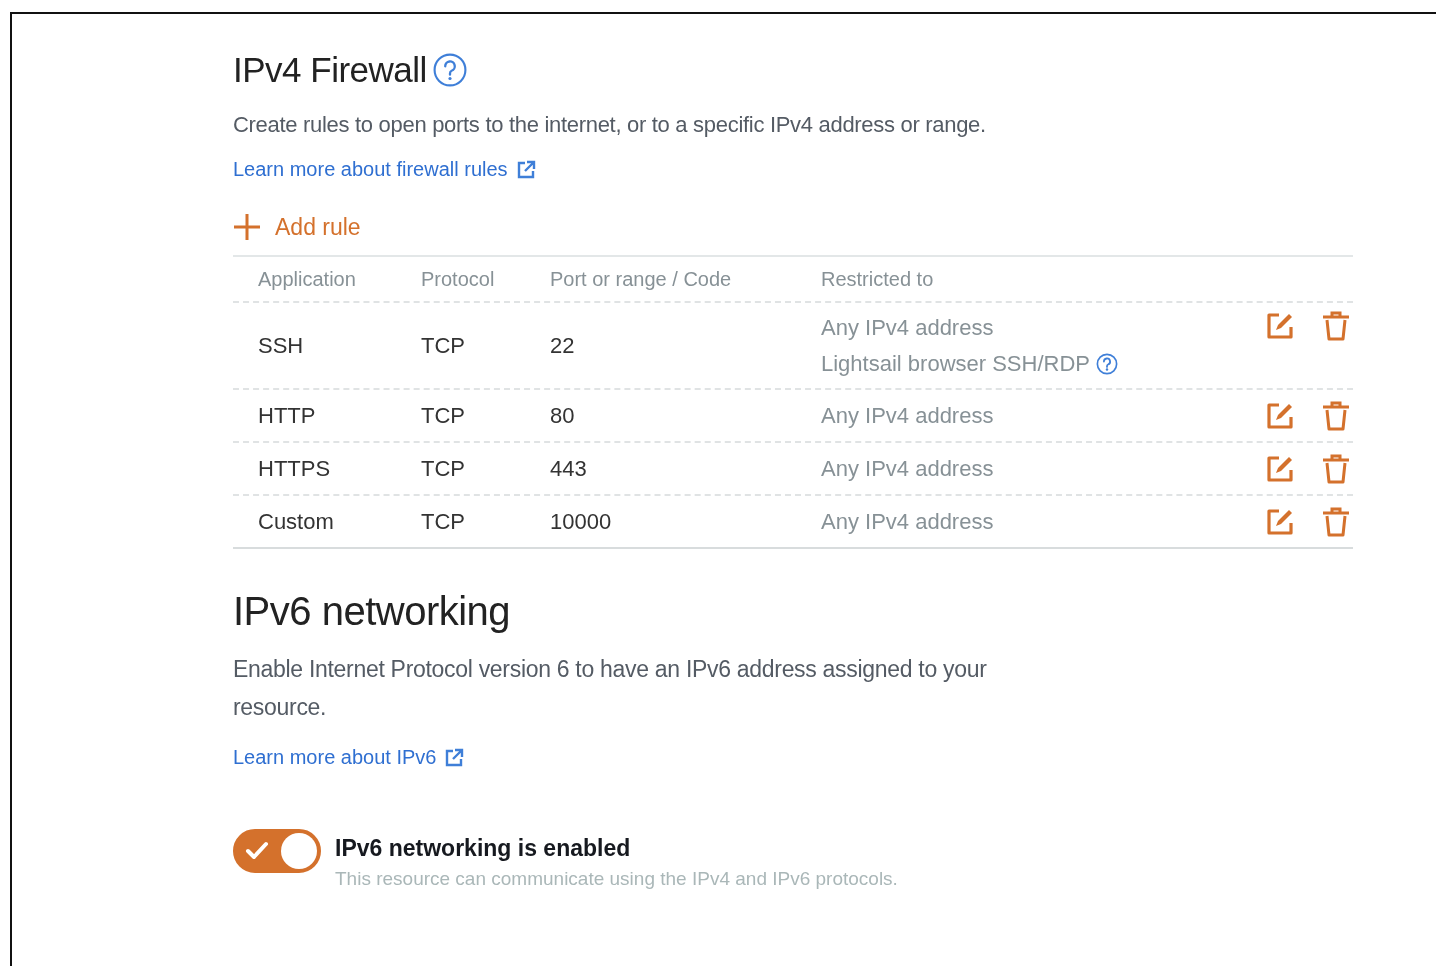  What do you see at coordinates (563, 345) in the screenshot?
I see `table-cell-text: 22` at bounding box center [563, 345].